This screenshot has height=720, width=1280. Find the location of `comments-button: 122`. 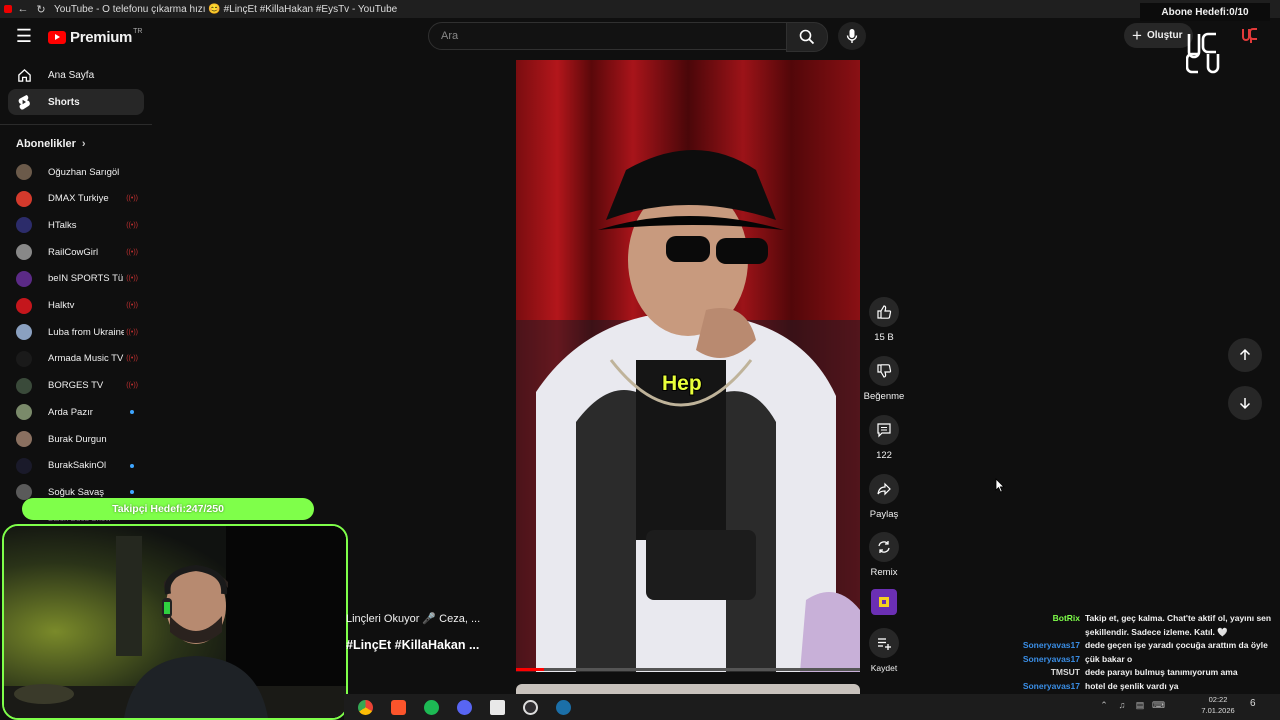

comments-button: 122 is located at coordinates (884, 438).